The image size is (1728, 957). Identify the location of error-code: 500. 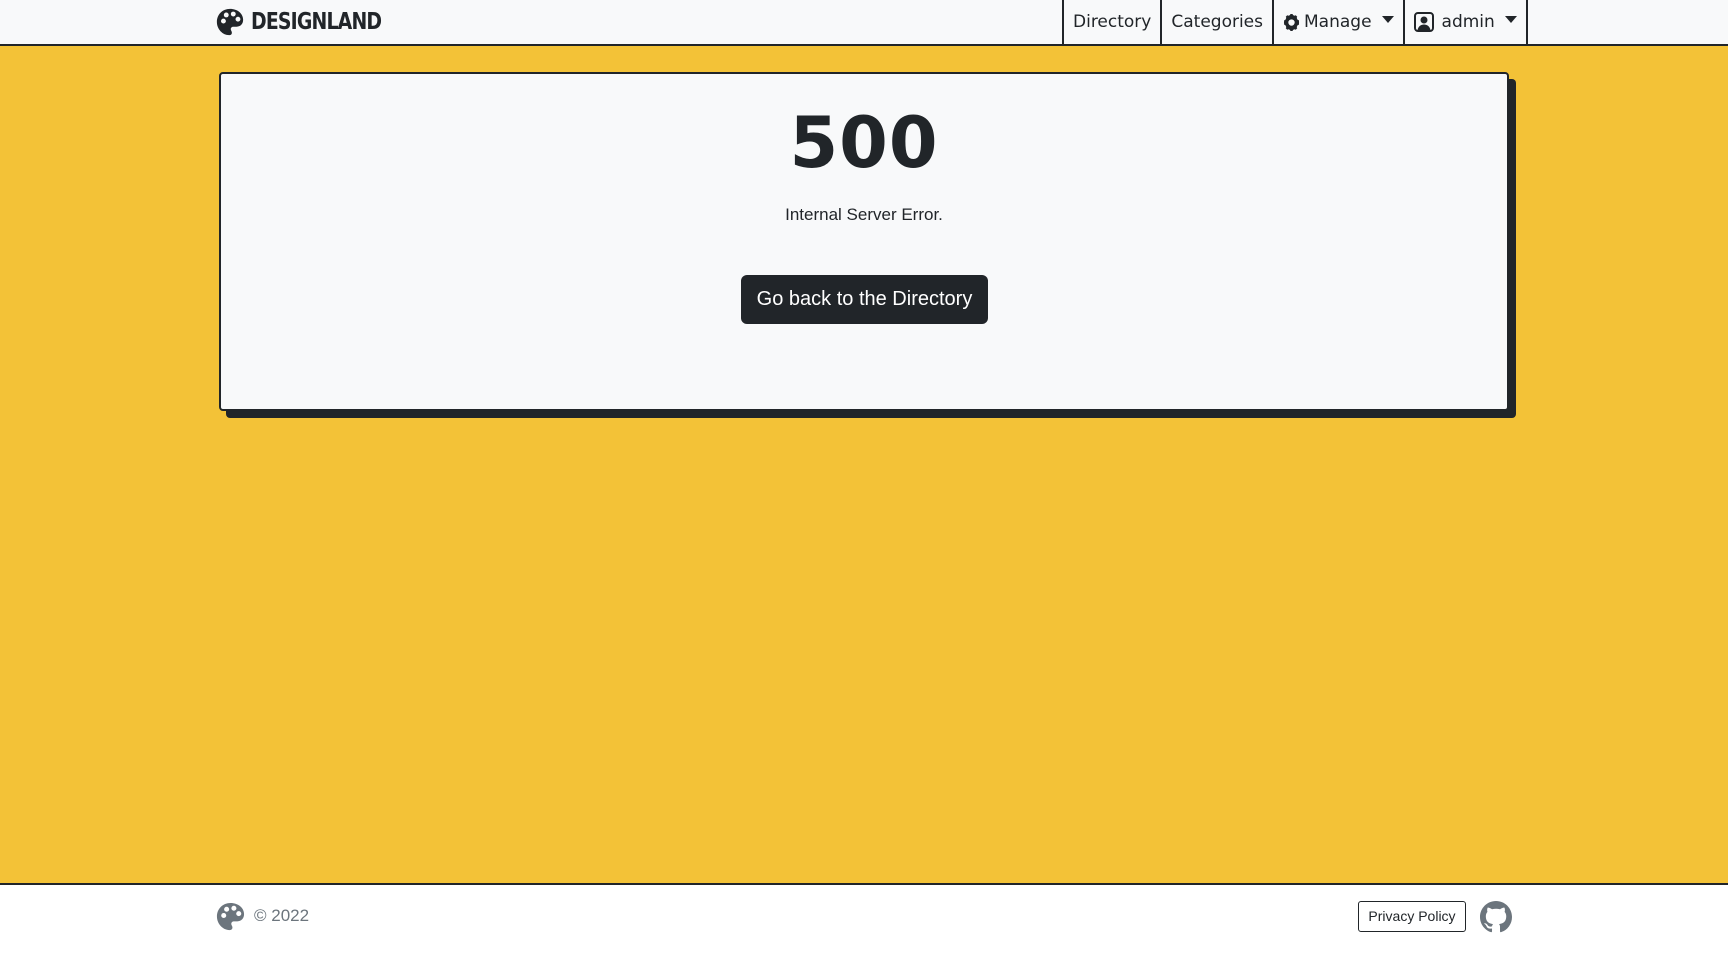
(864, 143).